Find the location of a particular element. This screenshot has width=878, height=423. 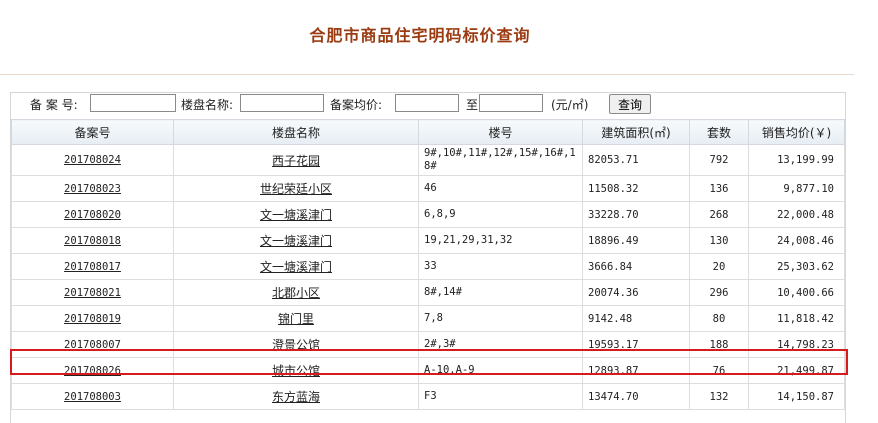

column-header: 楼号 is located at coordinates (500, 132).